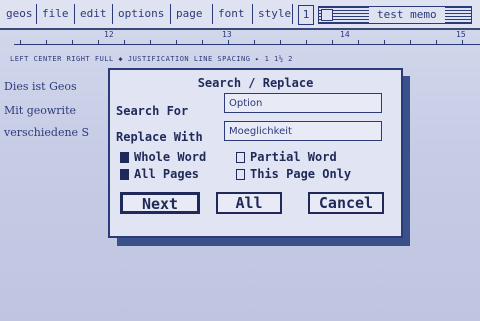 The width and height of the screenshot is (480, 321). What do you see at coordinates (407, 15) in the screenshot?
I see `window-title: test memo` at bounding box center [407, 15].